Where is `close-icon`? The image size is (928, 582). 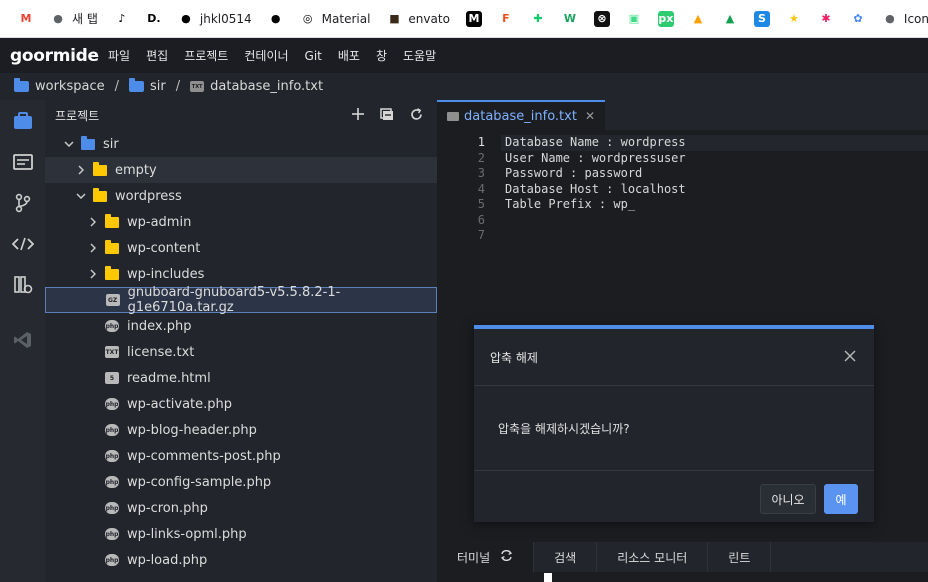 close-icon is located at coordinates (850, 356).